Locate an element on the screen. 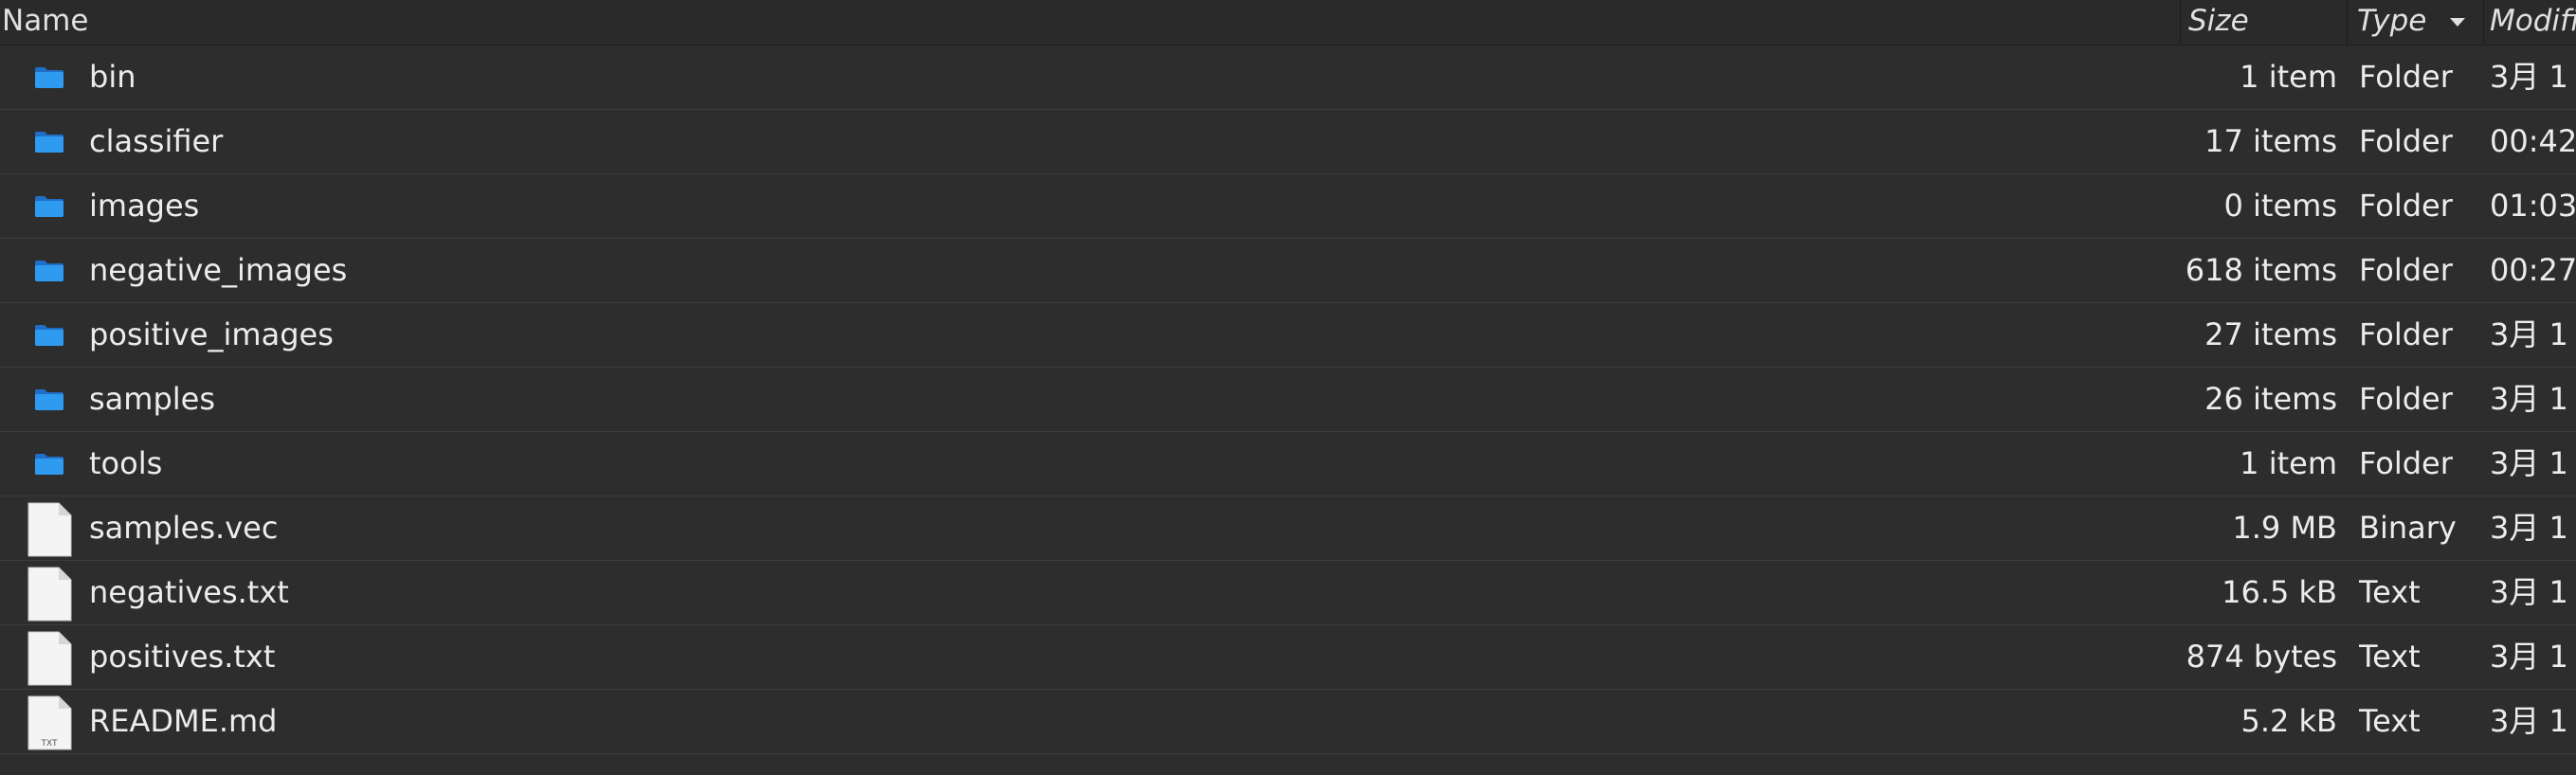  file-row: TXT README.md 5.2 kB Text 3月 1 is located at coordinates (1288, 722).